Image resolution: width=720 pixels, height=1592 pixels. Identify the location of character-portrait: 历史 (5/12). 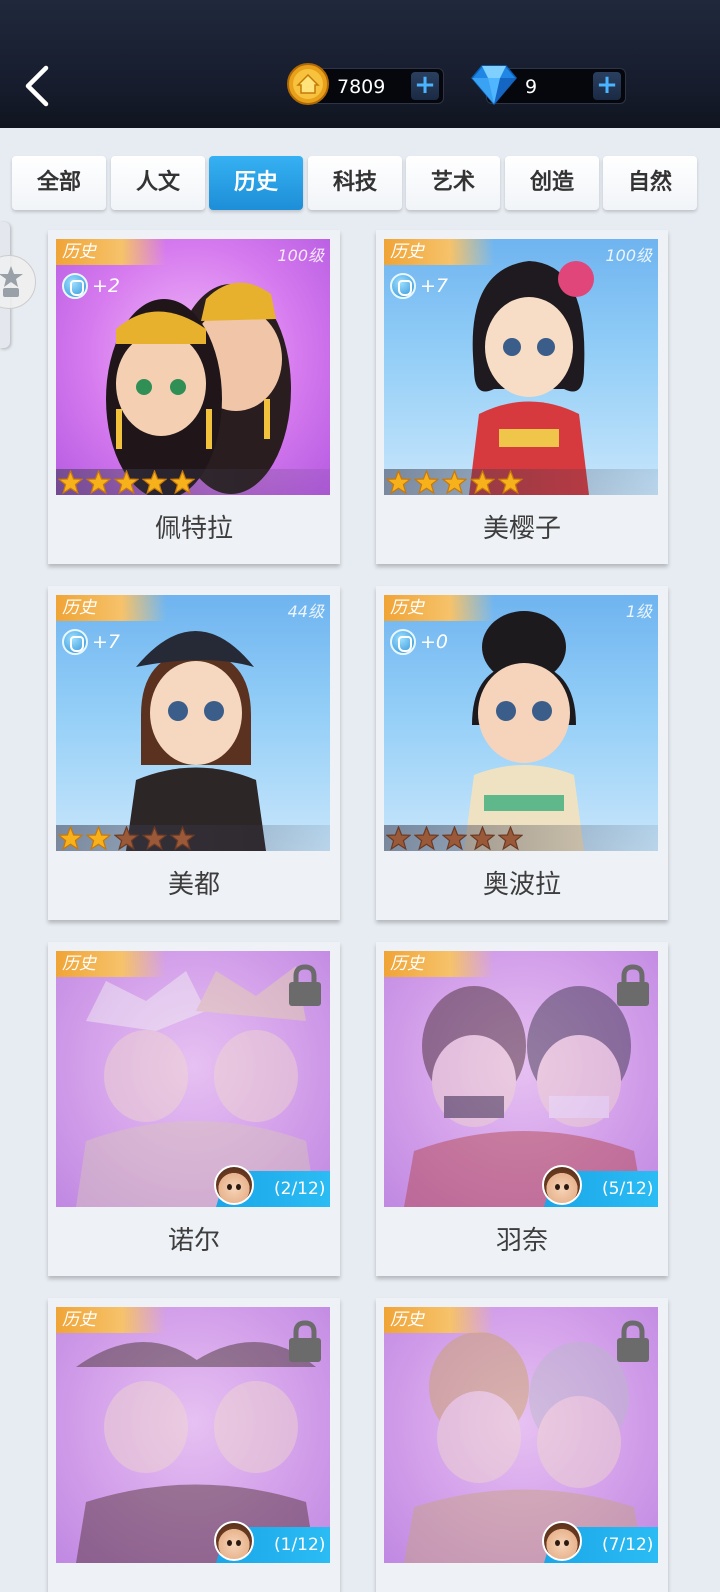
(521, 1079).